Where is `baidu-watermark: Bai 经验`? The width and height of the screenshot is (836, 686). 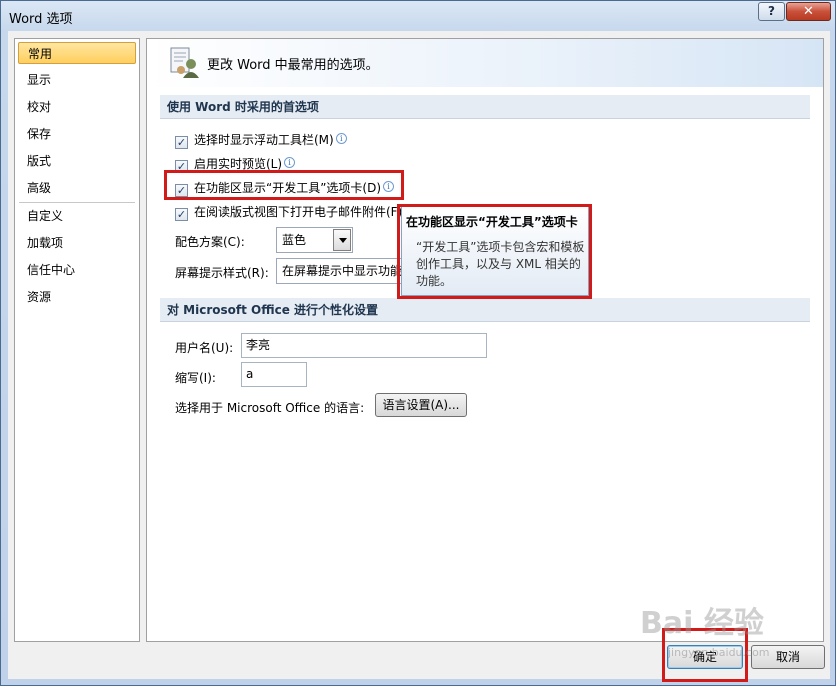
baidu-watermark: Bai 经验 is located at coordinates (702, 623).